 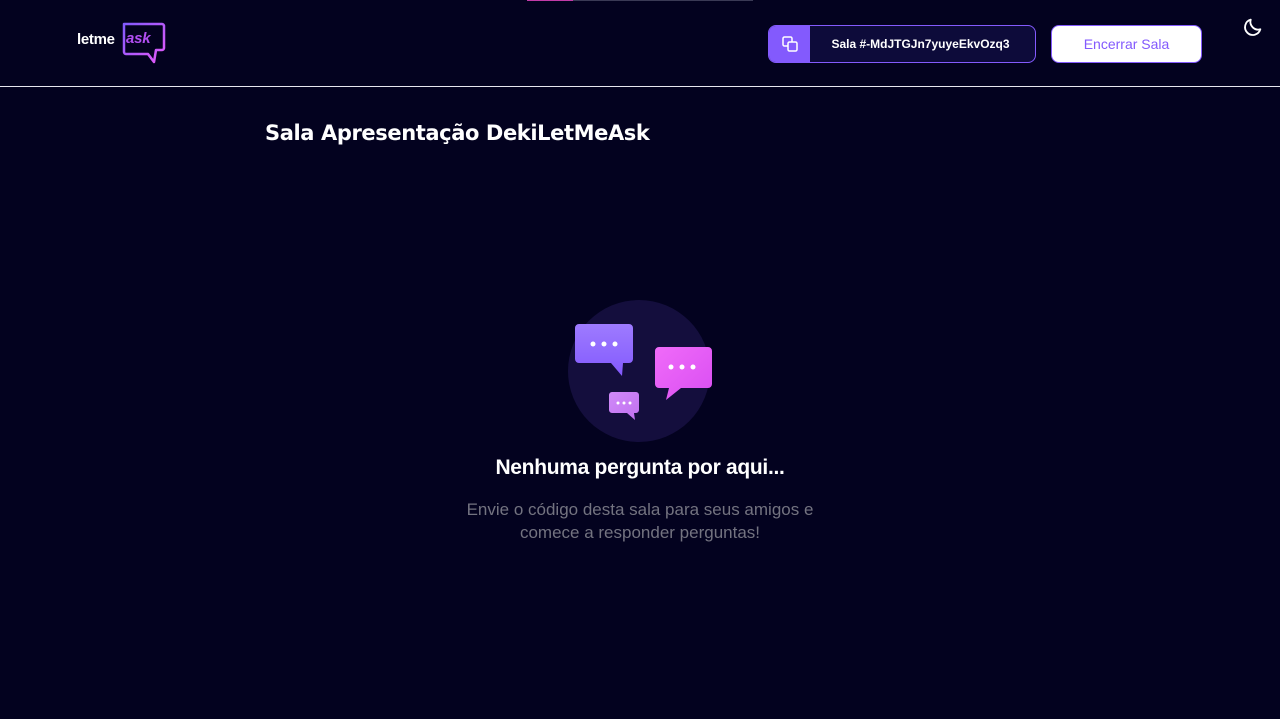 What do you see at coordinates (457, 133) in the screenshot?
I see `room-title: Sala Apresentação DekiLetMeAsk` at bounding box center [457, 133].